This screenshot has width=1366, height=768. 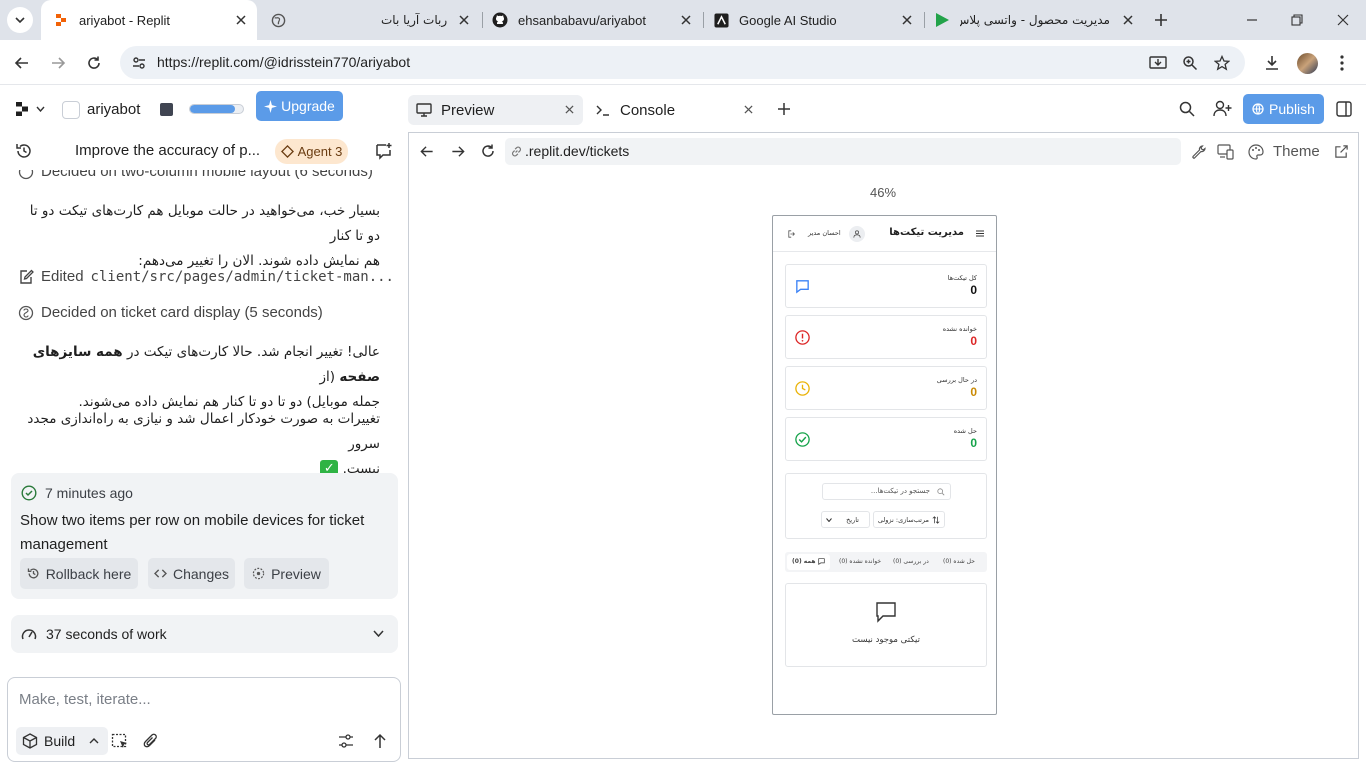 I want to click on bookmark-star-icon, so click(x=1222, y=63).